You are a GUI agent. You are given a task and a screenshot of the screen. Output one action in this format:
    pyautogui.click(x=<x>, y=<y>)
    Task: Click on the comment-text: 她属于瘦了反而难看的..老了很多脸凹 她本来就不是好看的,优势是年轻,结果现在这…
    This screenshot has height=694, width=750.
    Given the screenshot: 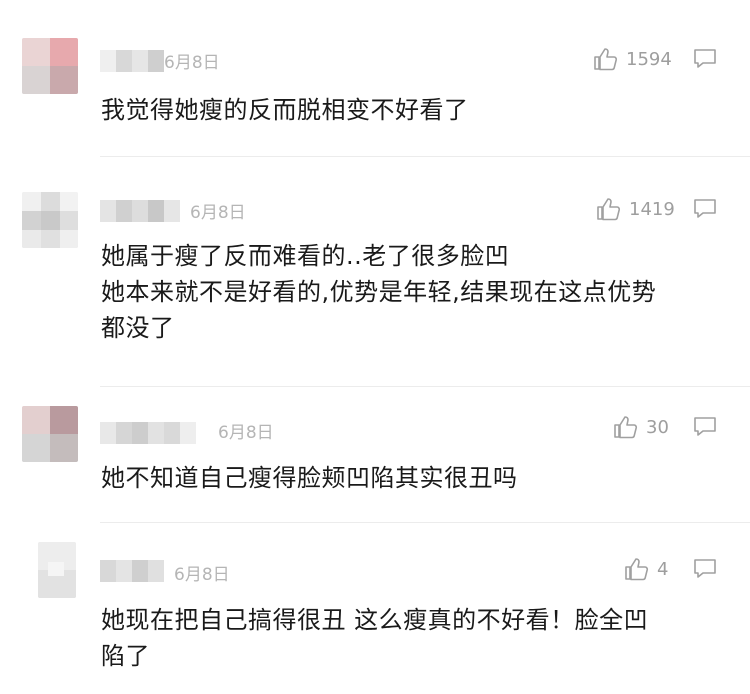 What is the action you would take?
    pyautogui.click(x=379, y=292)
    